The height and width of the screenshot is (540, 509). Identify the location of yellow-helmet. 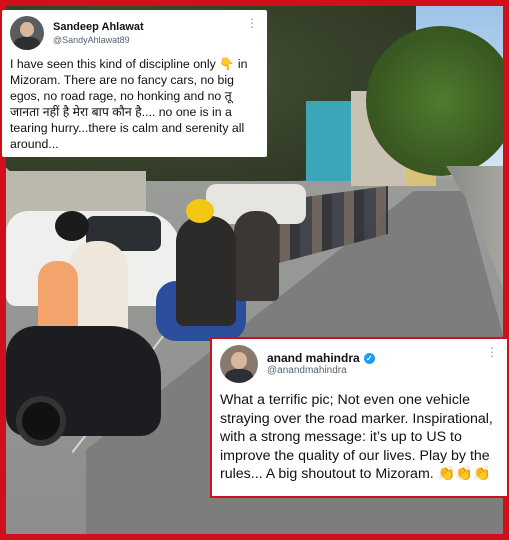
(200, 211).